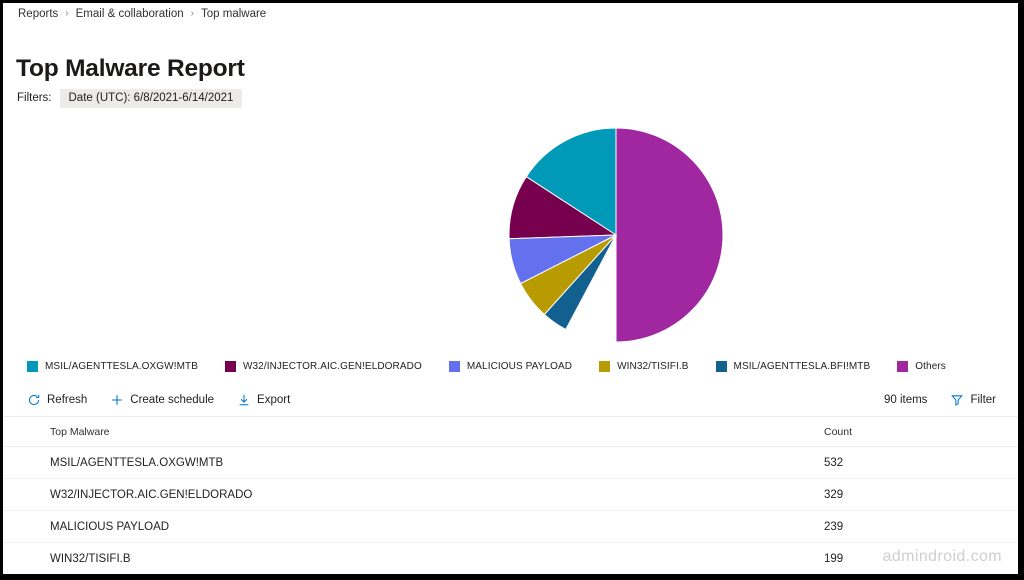  I want to click on breadcrumb-item-top-malware: Top malware, so click(233, 14).